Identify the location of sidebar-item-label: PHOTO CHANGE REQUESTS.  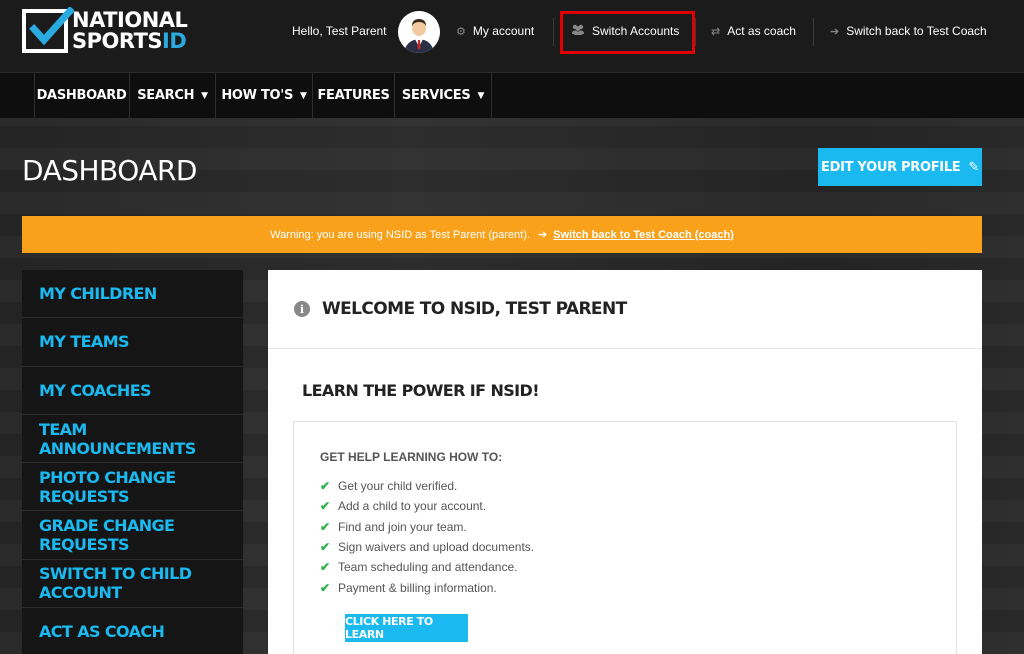
(107, 486).